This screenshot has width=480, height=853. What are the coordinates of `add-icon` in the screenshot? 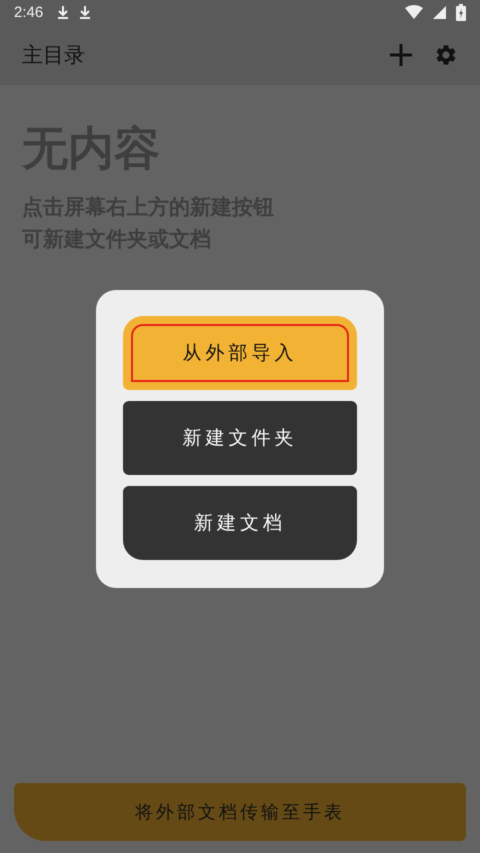 It's located at (401, 55).